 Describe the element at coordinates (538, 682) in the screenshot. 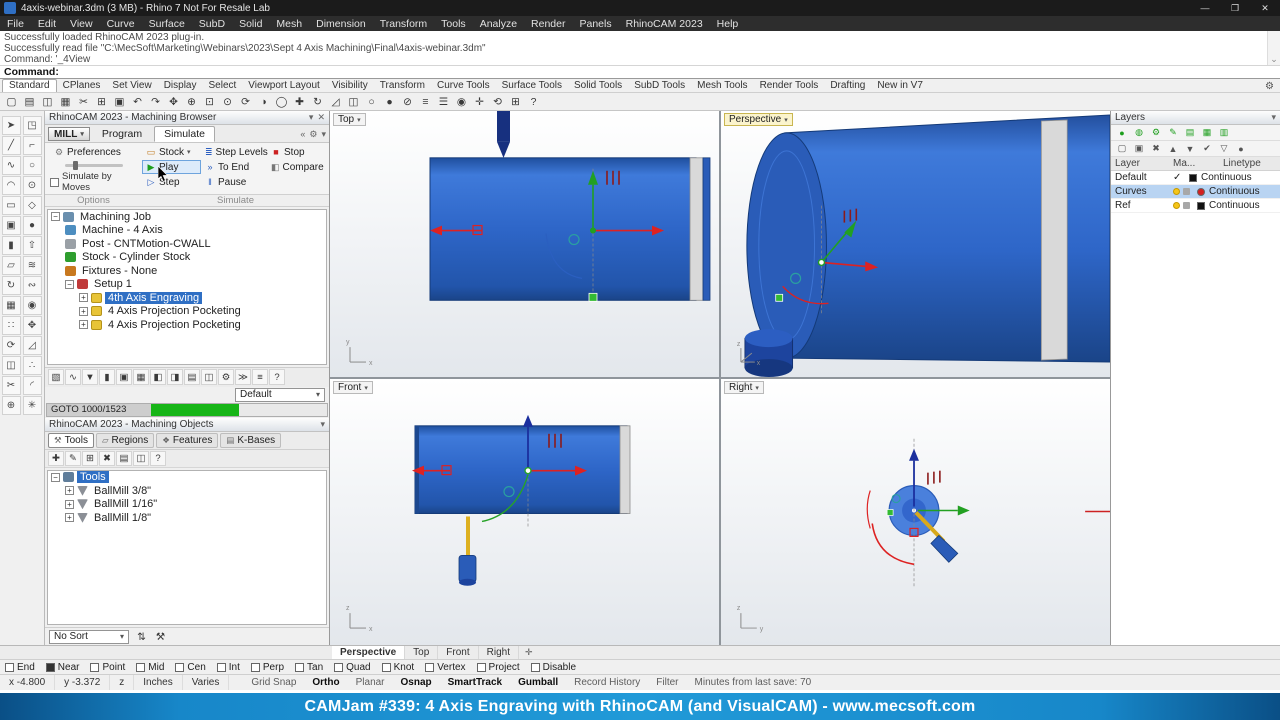

I see `status-toggle: Gumball` at that location.